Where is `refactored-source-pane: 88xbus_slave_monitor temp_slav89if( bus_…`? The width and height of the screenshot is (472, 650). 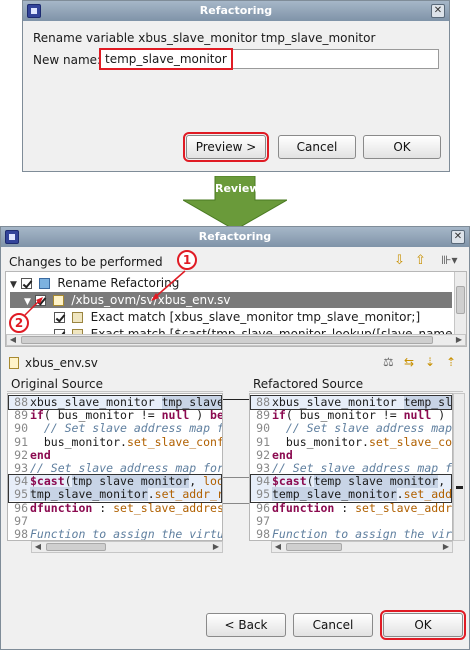 refactored-source-pane: 88xbus_slave_monitor temp_slav89if( bus_… is located at coordinates (351, 467).